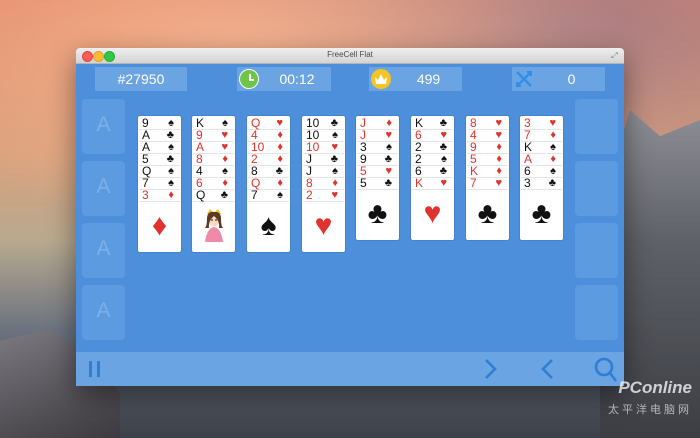 The width and height of the screenshot is (700, 438). Describe the element at coordinates (419, 183) in the screenshot. I see `card-rank: K` at that location.